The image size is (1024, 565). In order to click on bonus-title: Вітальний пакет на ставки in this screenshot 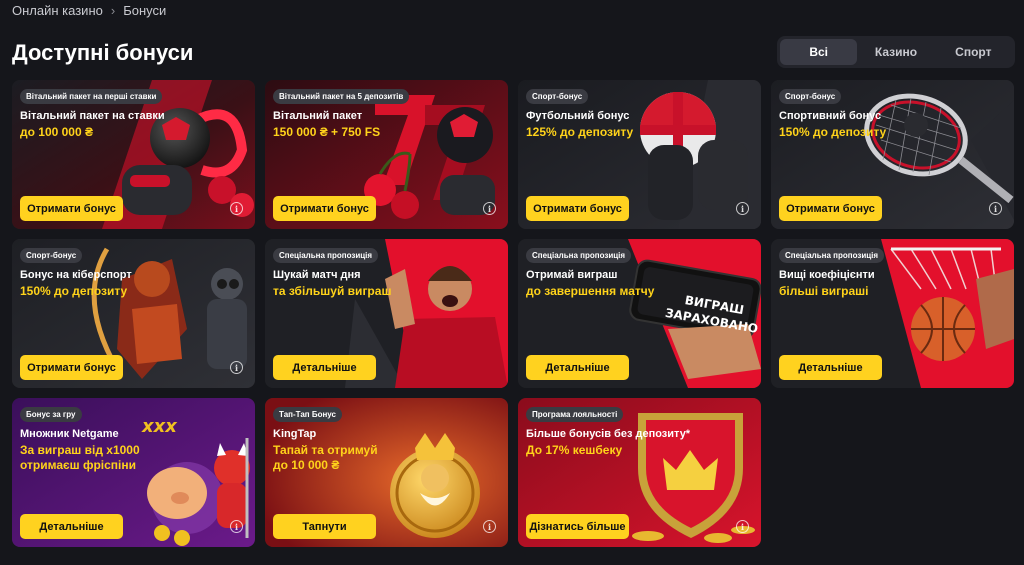, I will do `click(92, 116)`.